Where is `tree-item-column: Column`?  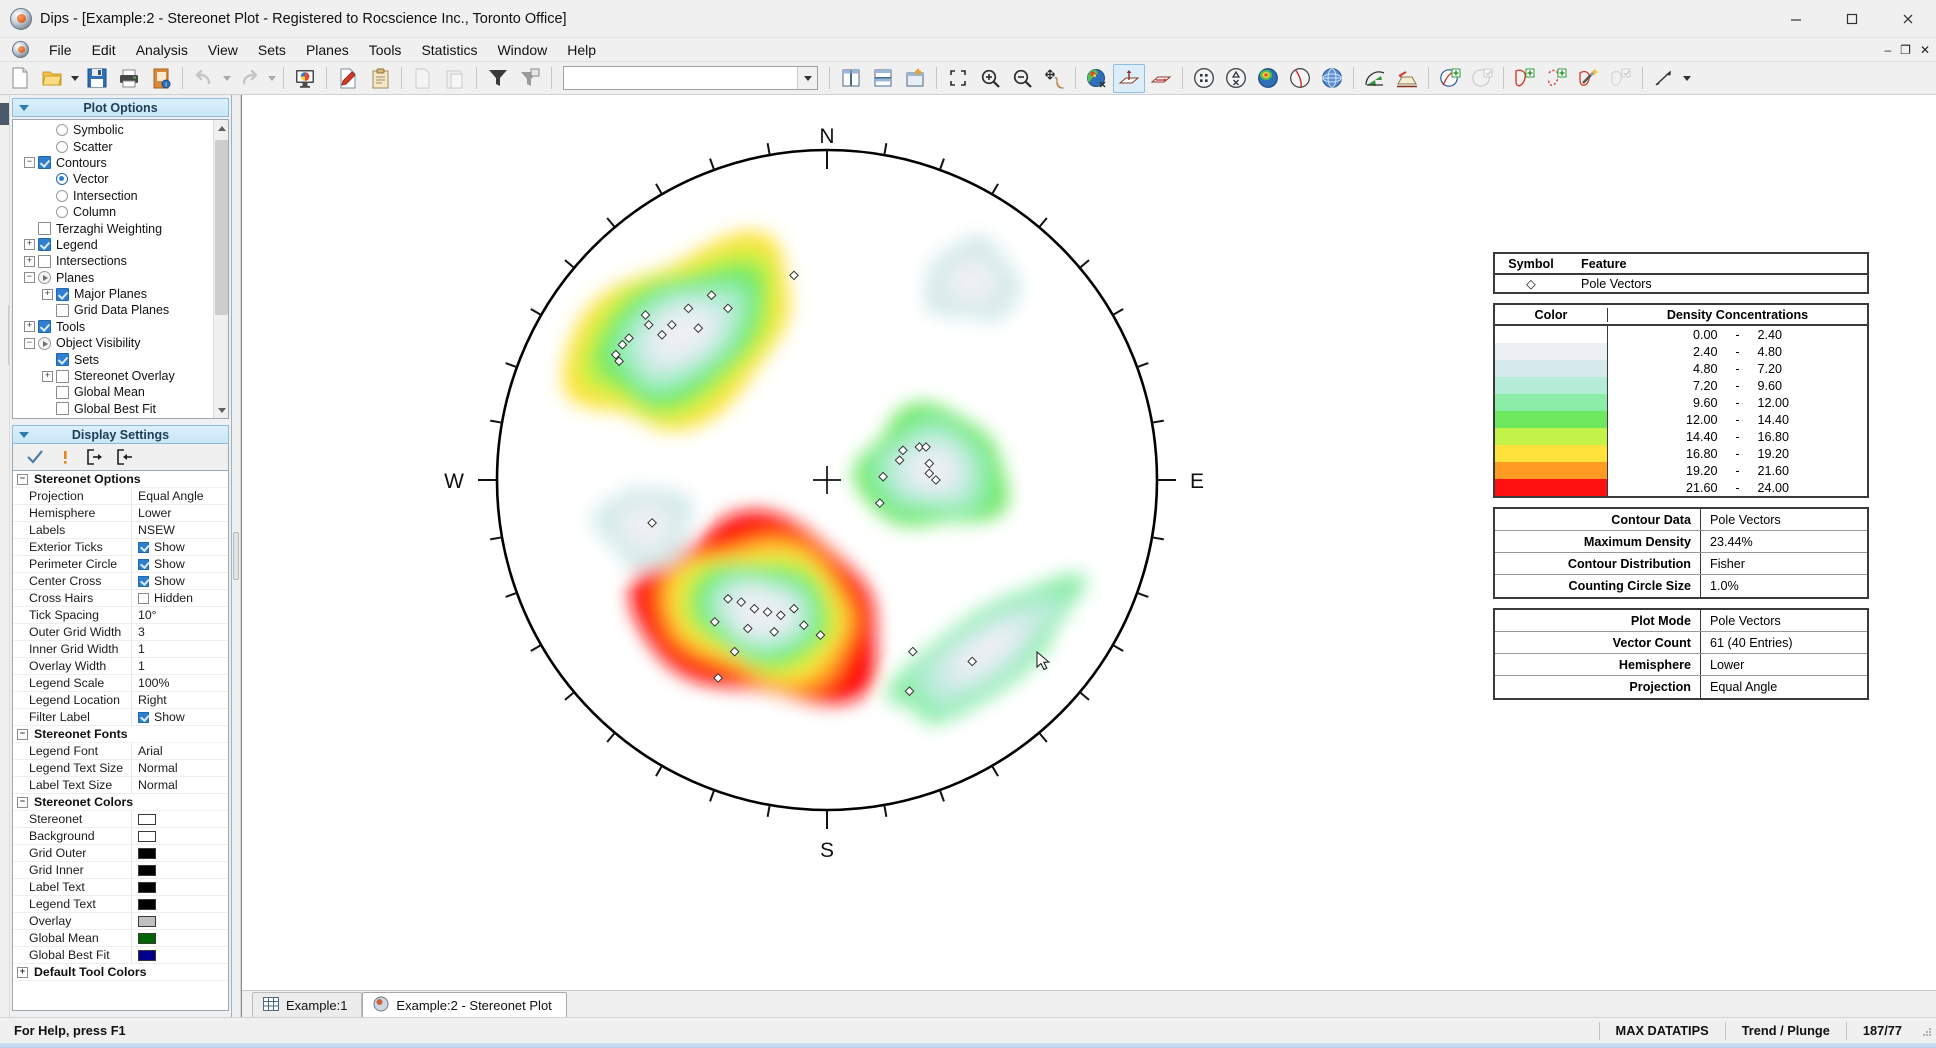 tree-item-column: Column is located at coordinates (120, 212).